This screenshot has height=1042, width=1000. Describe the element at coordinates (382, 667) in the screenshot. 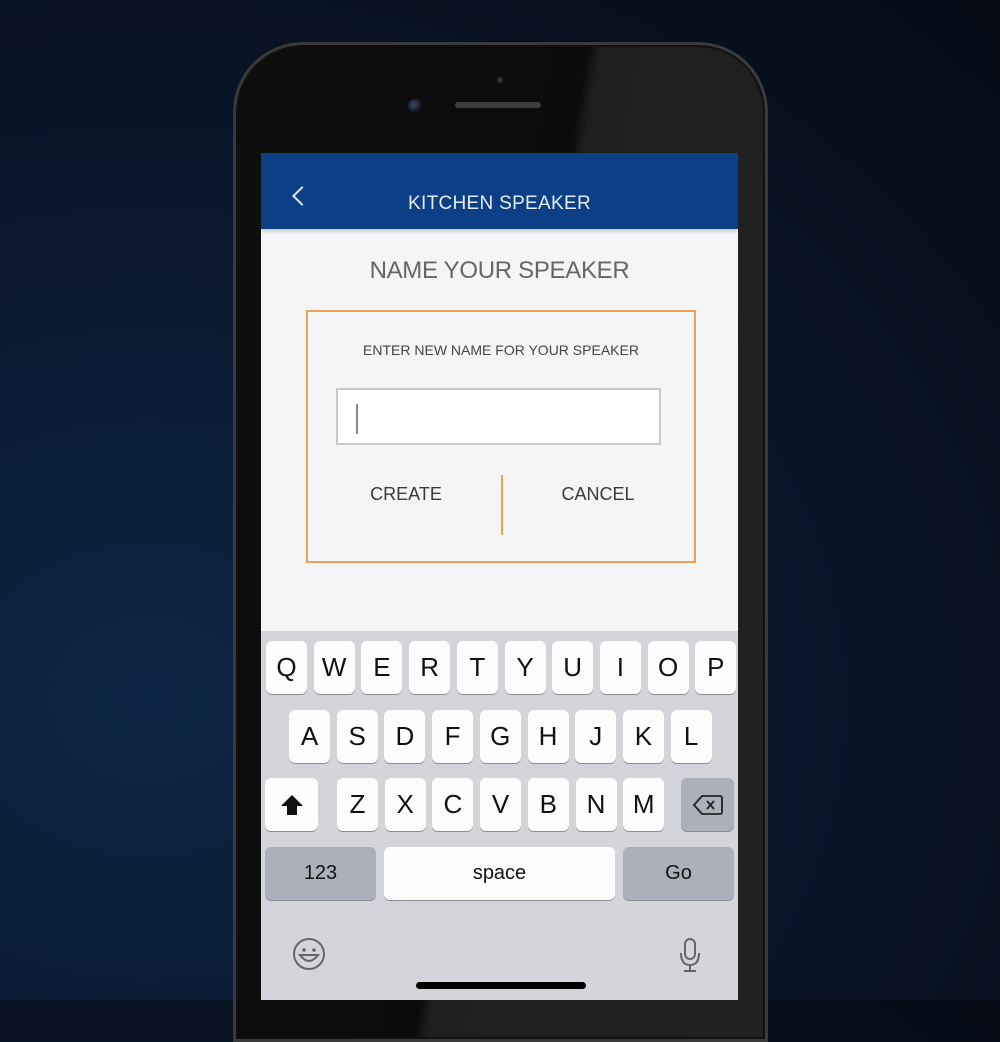

I see `key-e: E` at that location.